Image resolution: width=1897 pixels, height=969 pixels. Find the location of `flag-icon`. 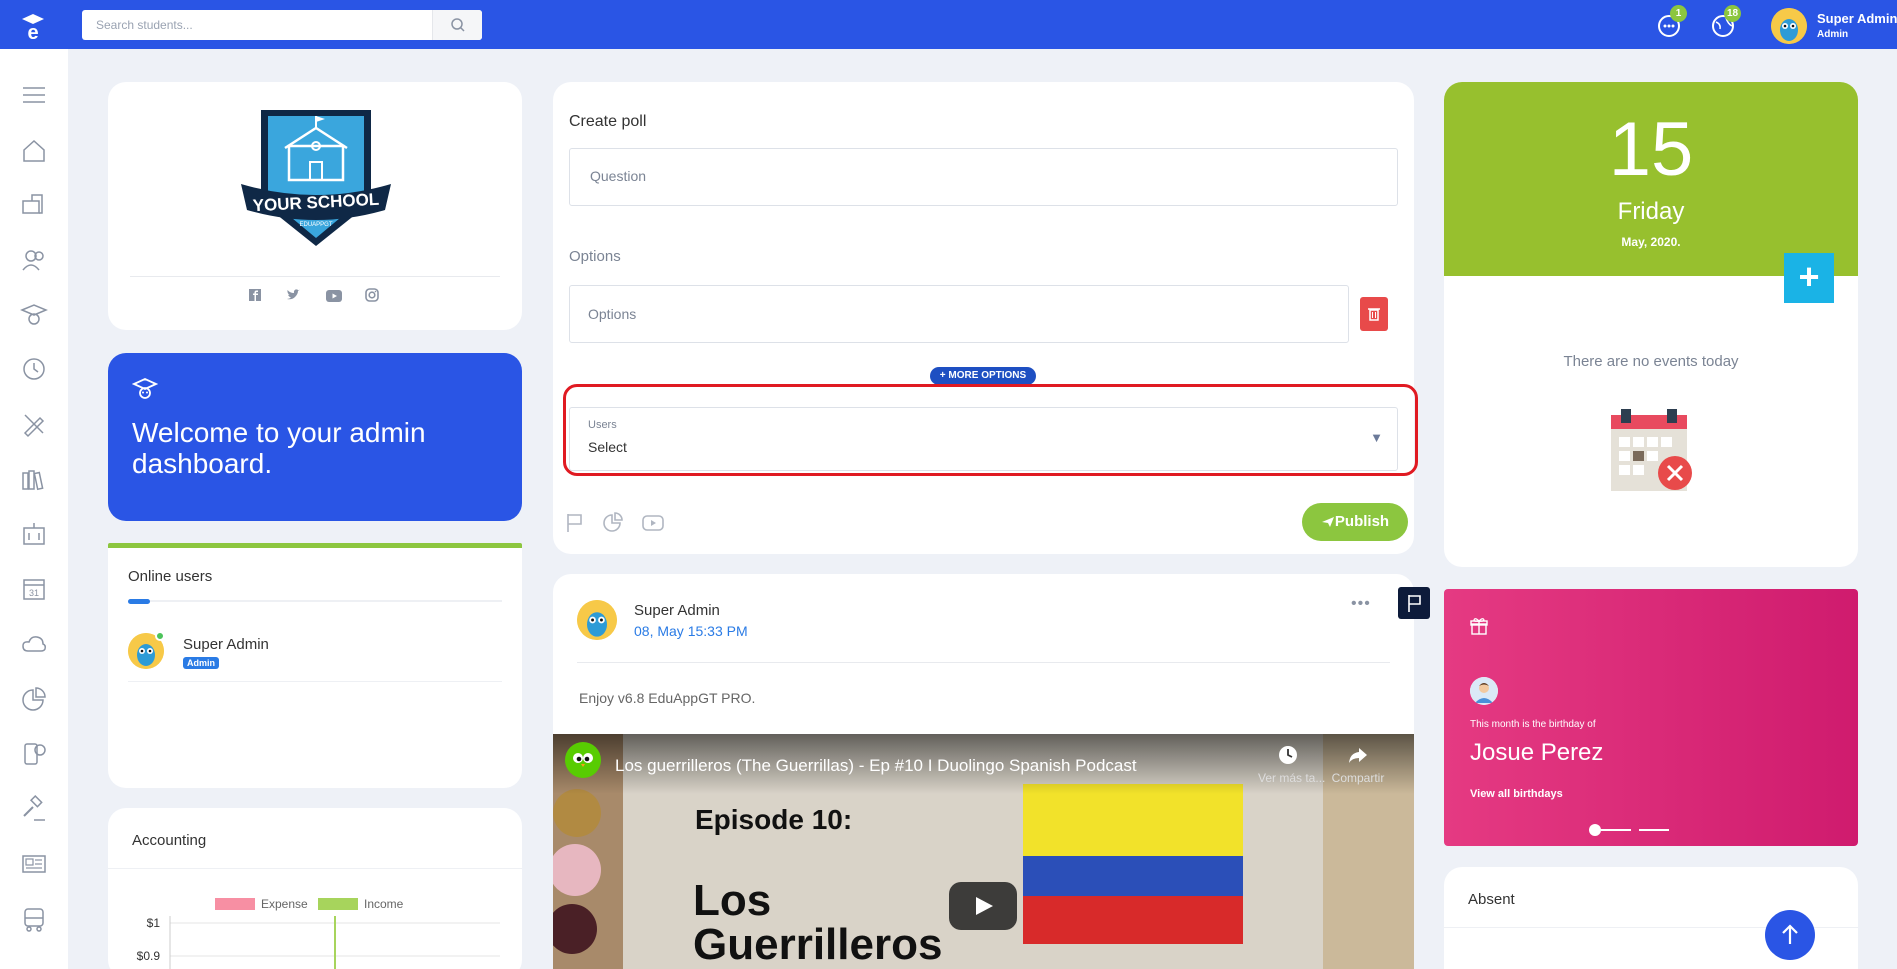

flag-icon is located at coordinates (1414, 603).